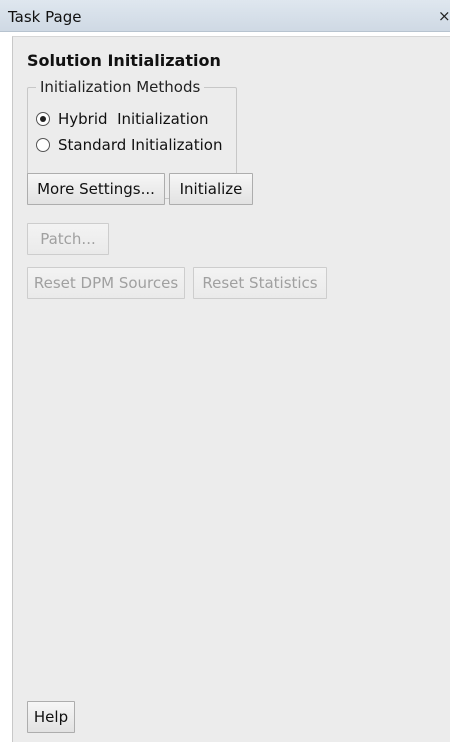 The height and width of the screenshot is (747, 450). What do you see at coordinates (124, 60) in the screenshot?
I see `section-heading: Solution Initialization` at bounding box center [124, 60].